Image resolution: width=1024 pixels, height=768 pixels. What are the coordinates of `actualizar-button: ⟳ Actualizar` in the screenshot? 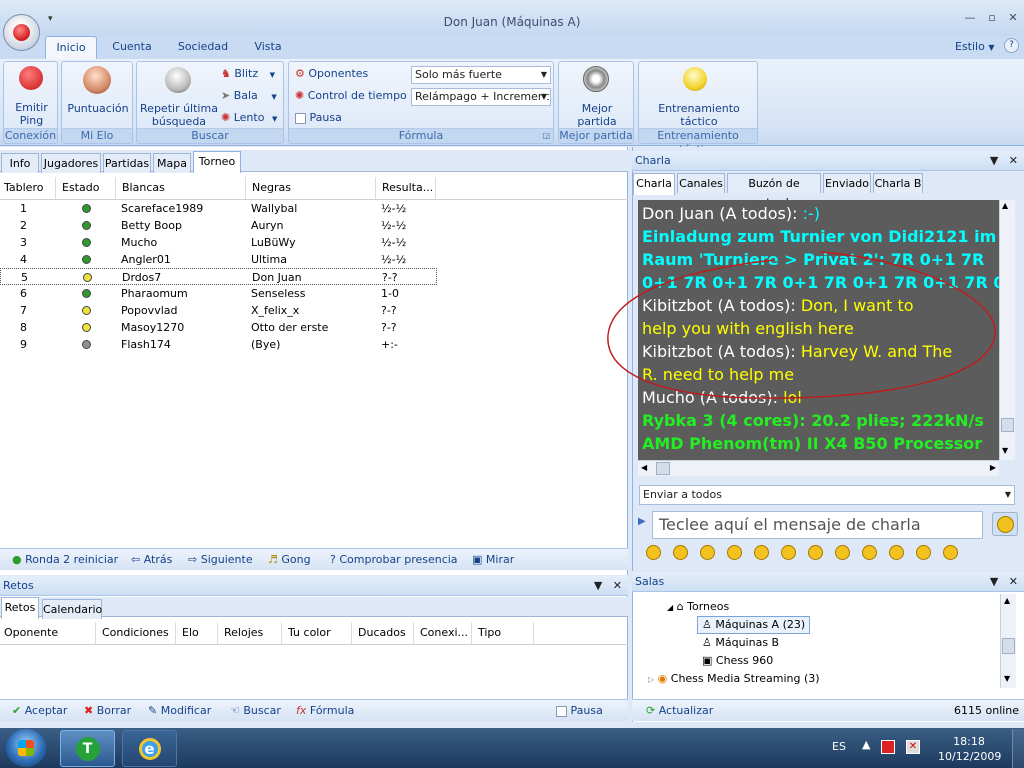 It's located at (679, 711).